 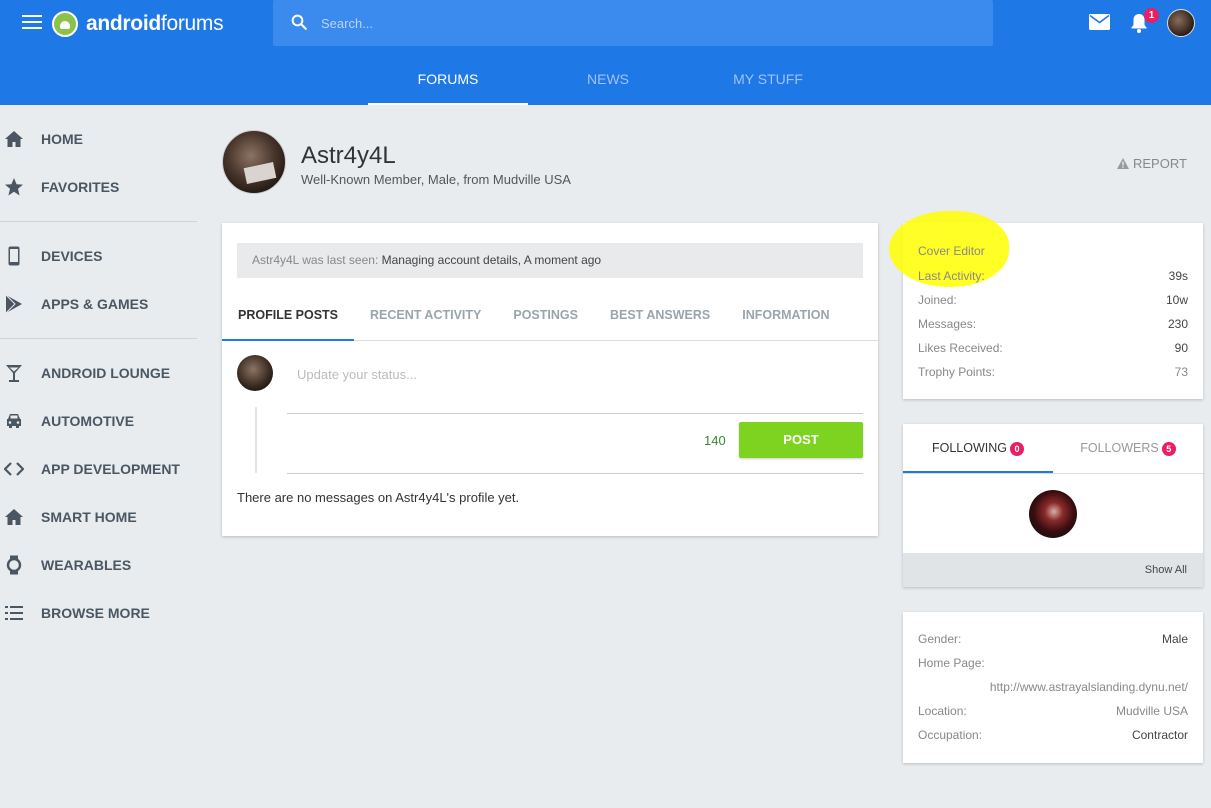 What do you see at coordinates (80, 187) in the screenshot?
I see `sidebar-item-label: FAVORITES` at bounding box center [80, 187].